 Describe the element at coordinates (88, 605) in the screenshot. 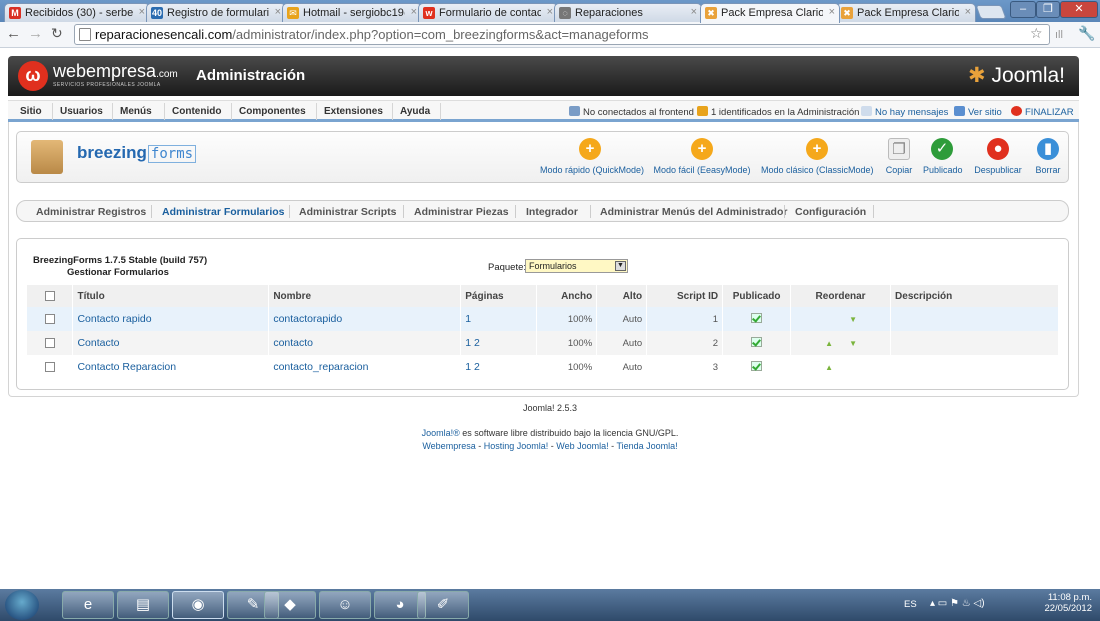

I see `ie-icon: e` at that location.